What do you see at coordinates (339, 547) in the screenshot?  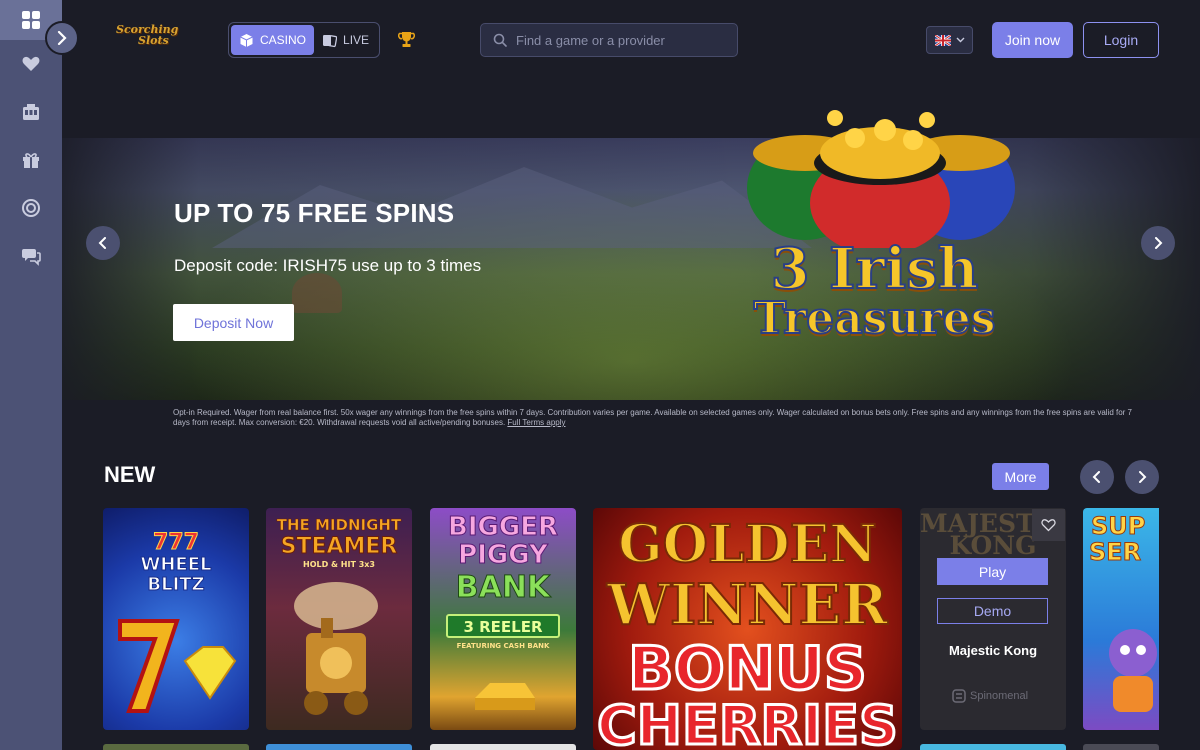 I see `game-art-line2: STEAMER` at bounding box center [339, 547].